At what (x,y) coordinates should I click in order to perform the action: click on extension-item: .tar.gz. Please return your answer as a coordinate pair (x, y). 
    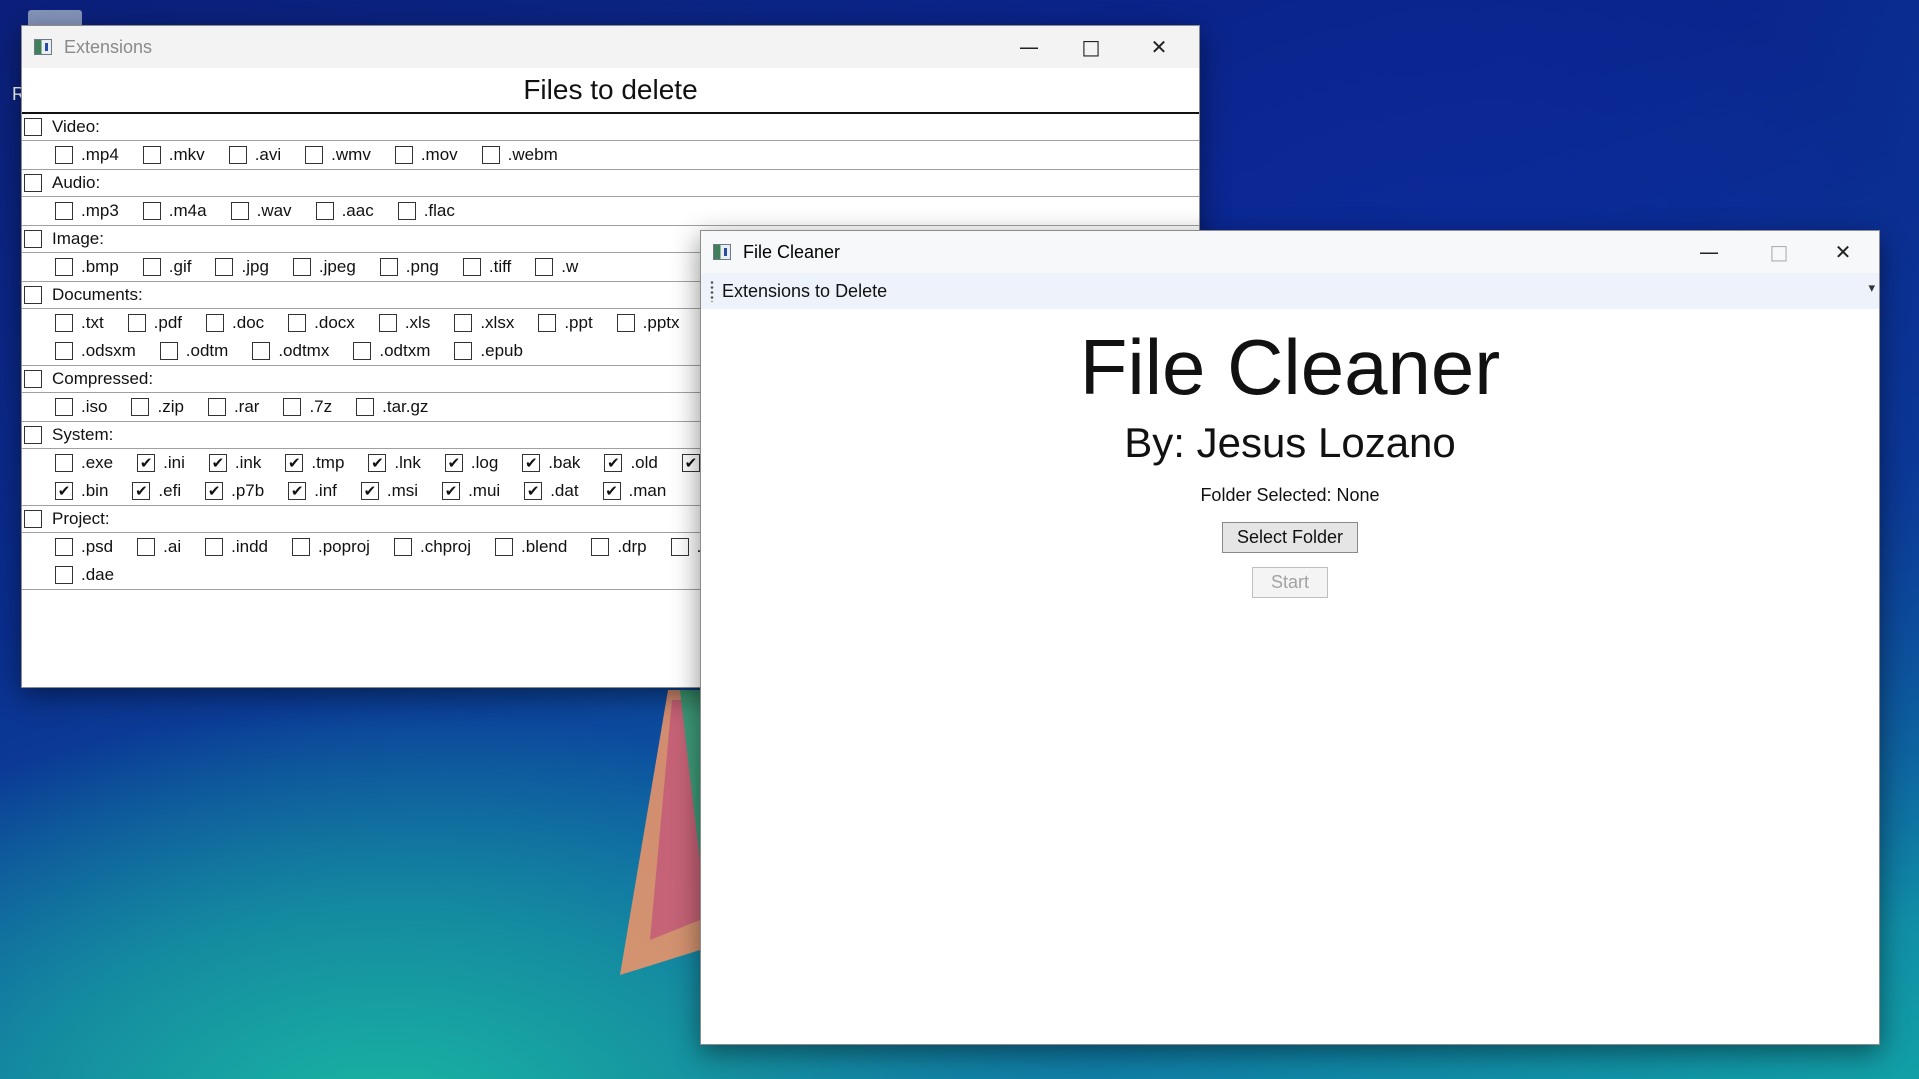
    Looking at the image, I should click on (392, 407).